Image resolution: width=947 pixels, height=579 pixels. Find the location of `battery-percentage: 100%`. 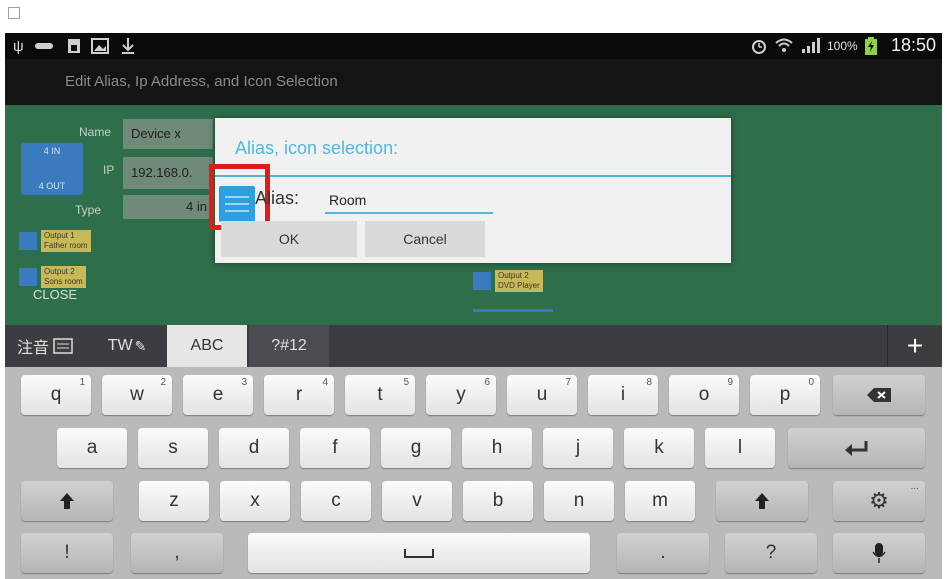

battery-percentage: 100% is located at coordinates (842, 46).